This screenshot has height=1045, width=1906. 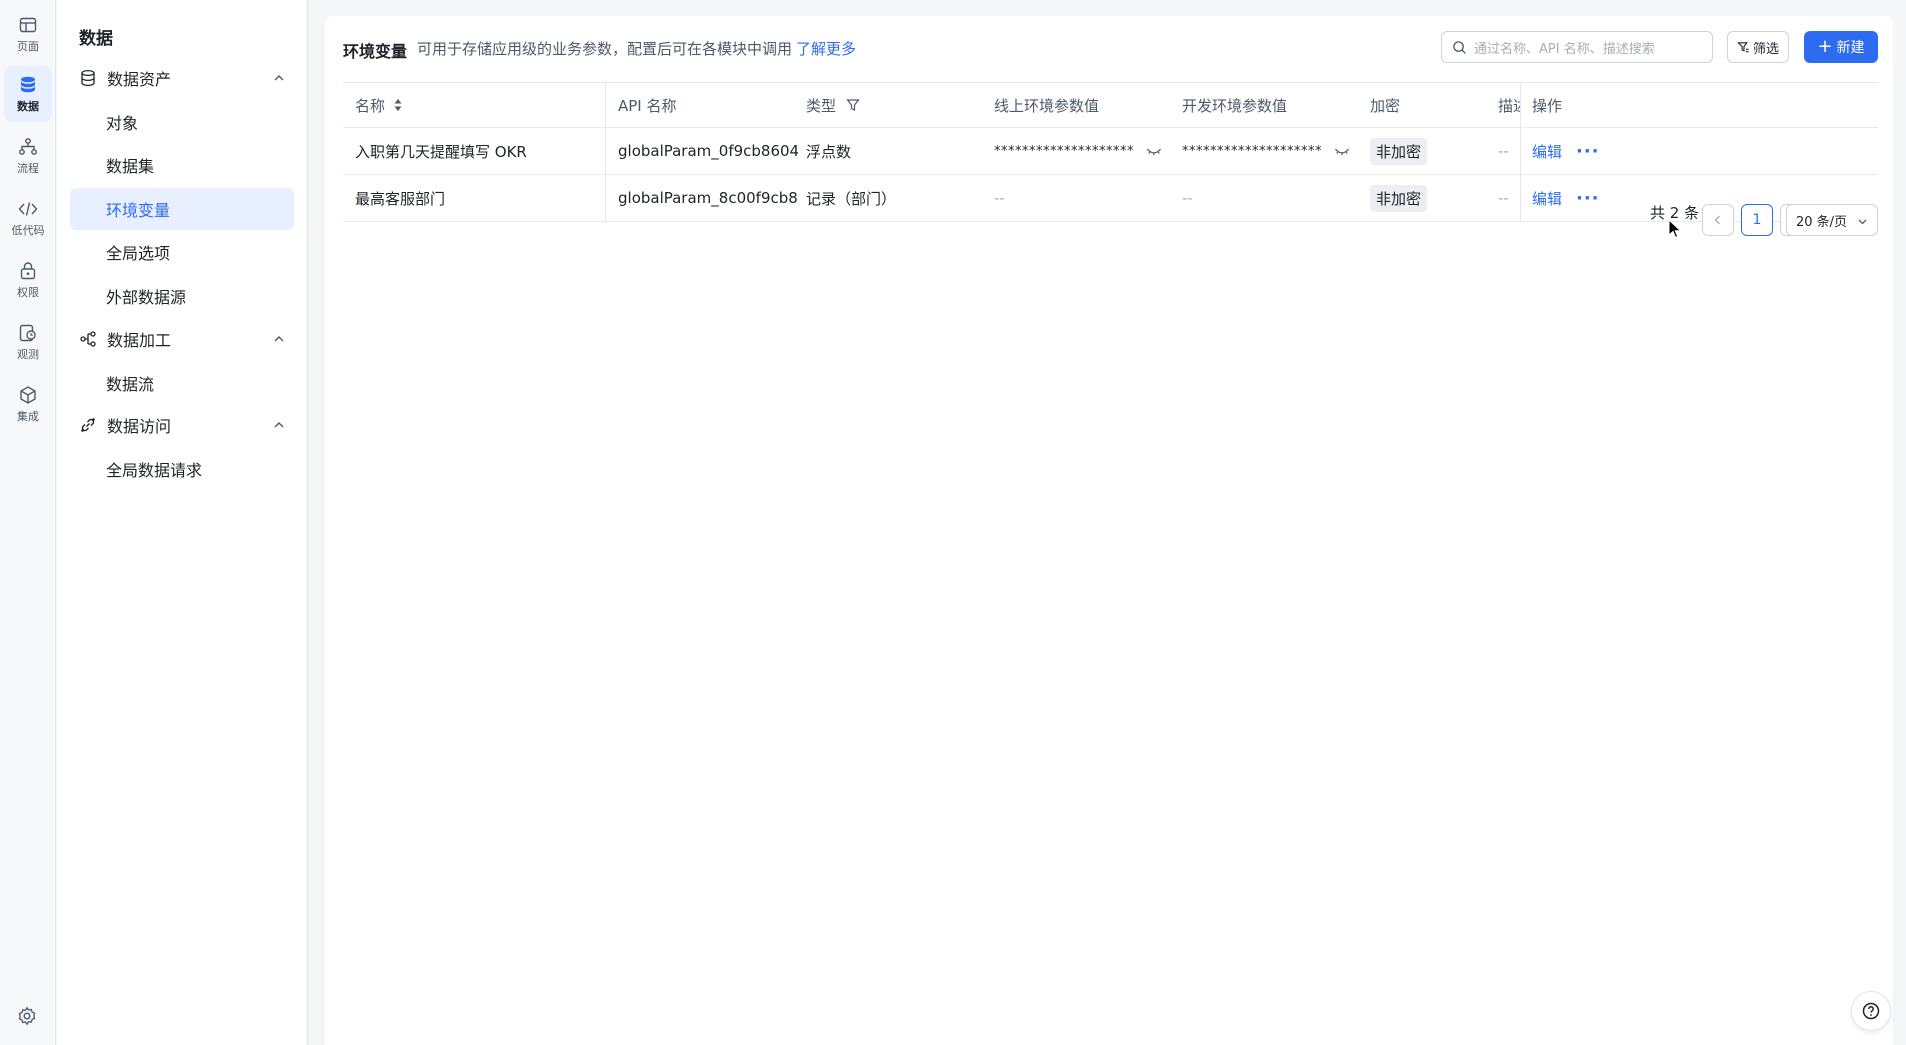 I want to click on cell-online-value: ********************, so click(x=1084, y=151).